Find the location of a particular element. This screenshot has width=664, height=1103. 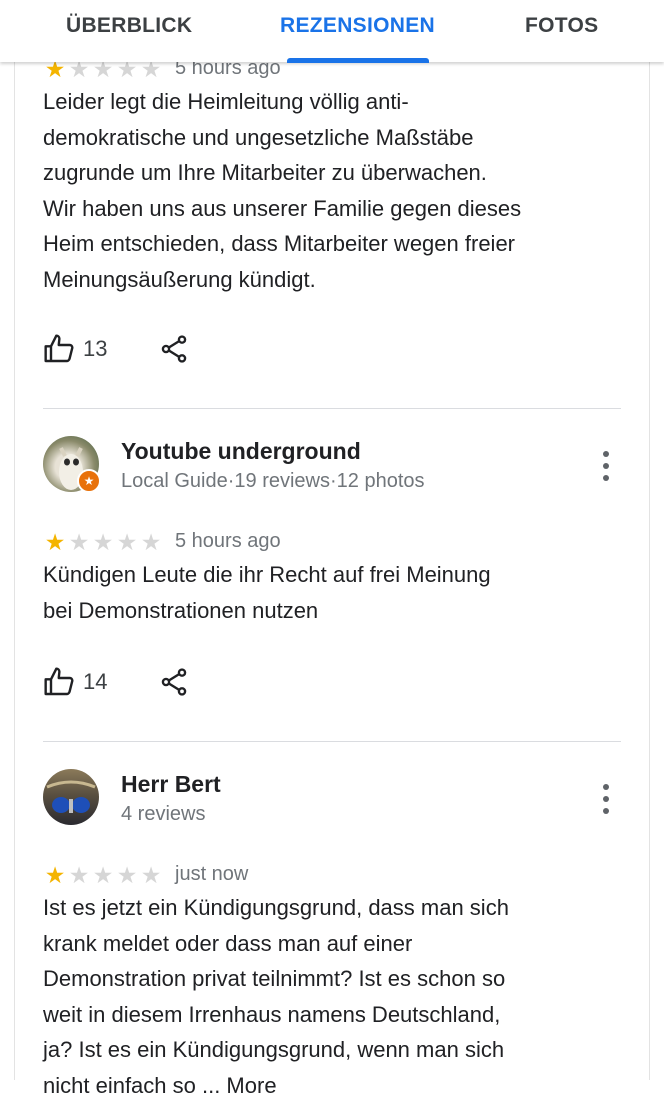

review-text-line: nicht einfach so ... More is located at coordinates (323, 1085).